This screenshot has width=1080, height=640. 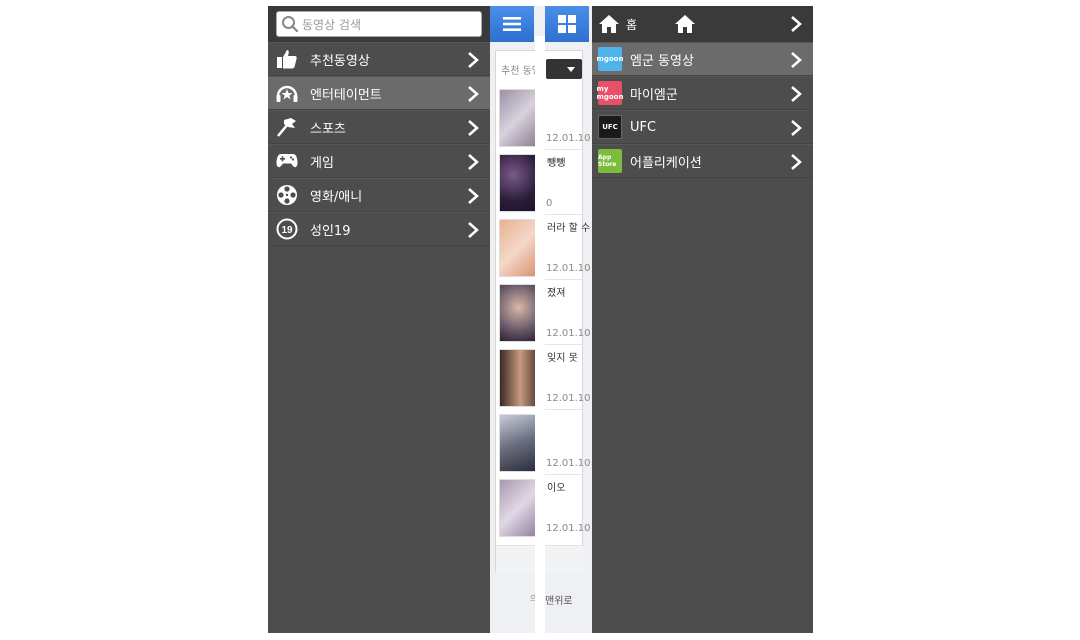 What do you see at coordinates (287, 127) in the screenshot?
I see `sports-flag-icon` at bounding box center [287, 127].